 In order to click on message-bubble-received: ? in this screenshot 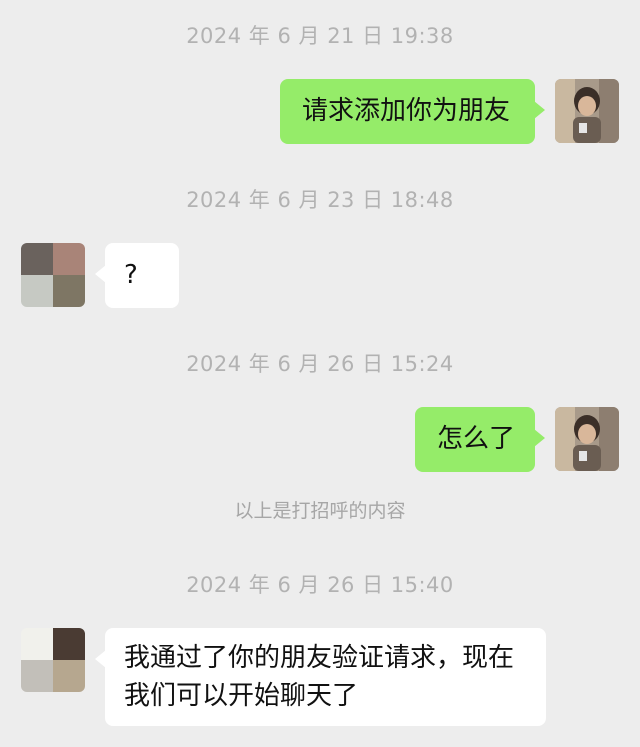, I will do `click(137, 275)`.